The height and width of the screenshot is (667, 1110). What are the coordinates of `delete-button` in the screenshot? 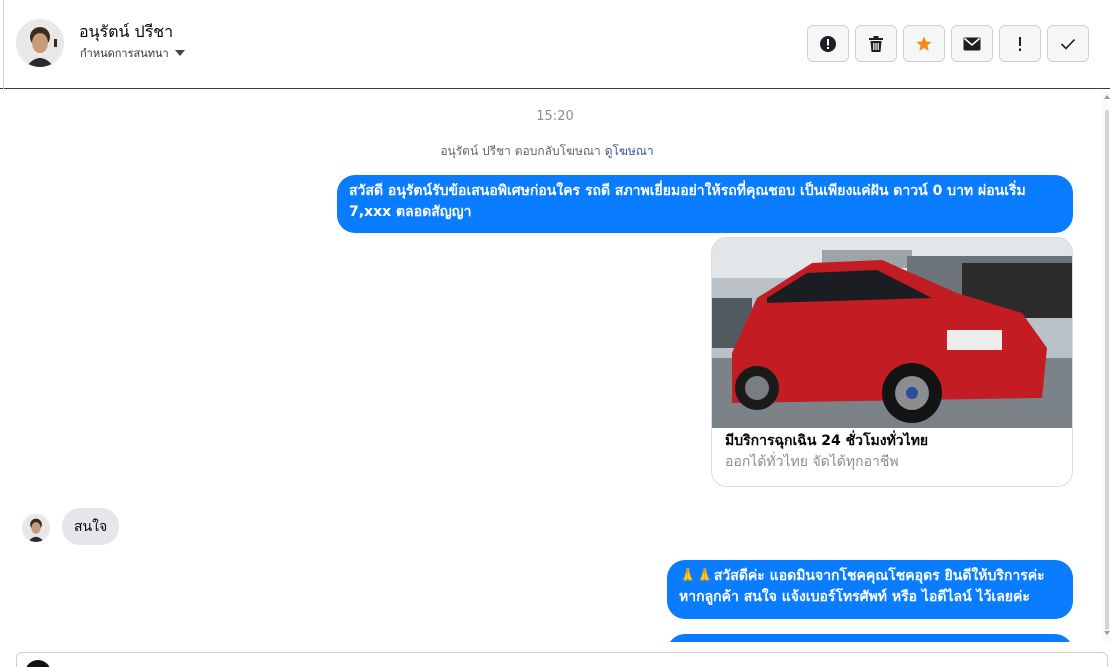 It's located at (876, 43).